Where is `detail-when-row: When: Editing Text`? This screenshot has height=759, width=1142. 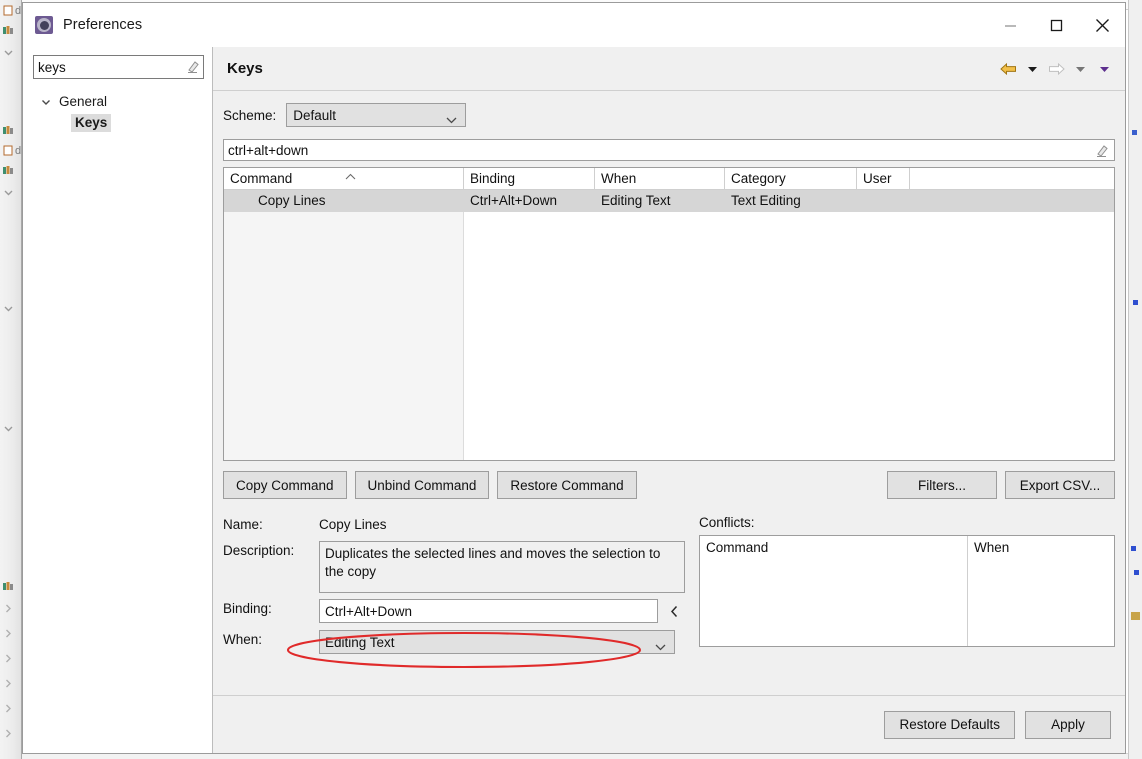
detail-when-row: When: Editing Text is located at coordinates (454, 642).